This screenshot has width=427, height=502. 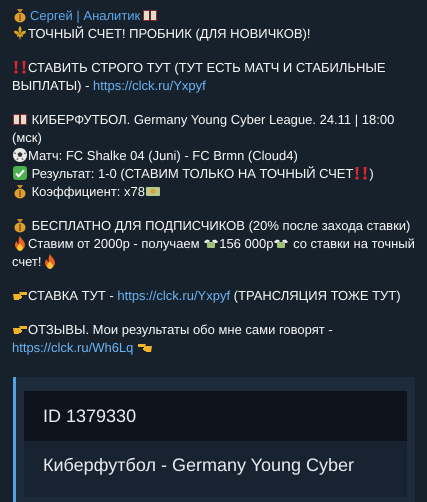 I want to click on message-line: Коэффициент: x78, so click(x=213, y=192).